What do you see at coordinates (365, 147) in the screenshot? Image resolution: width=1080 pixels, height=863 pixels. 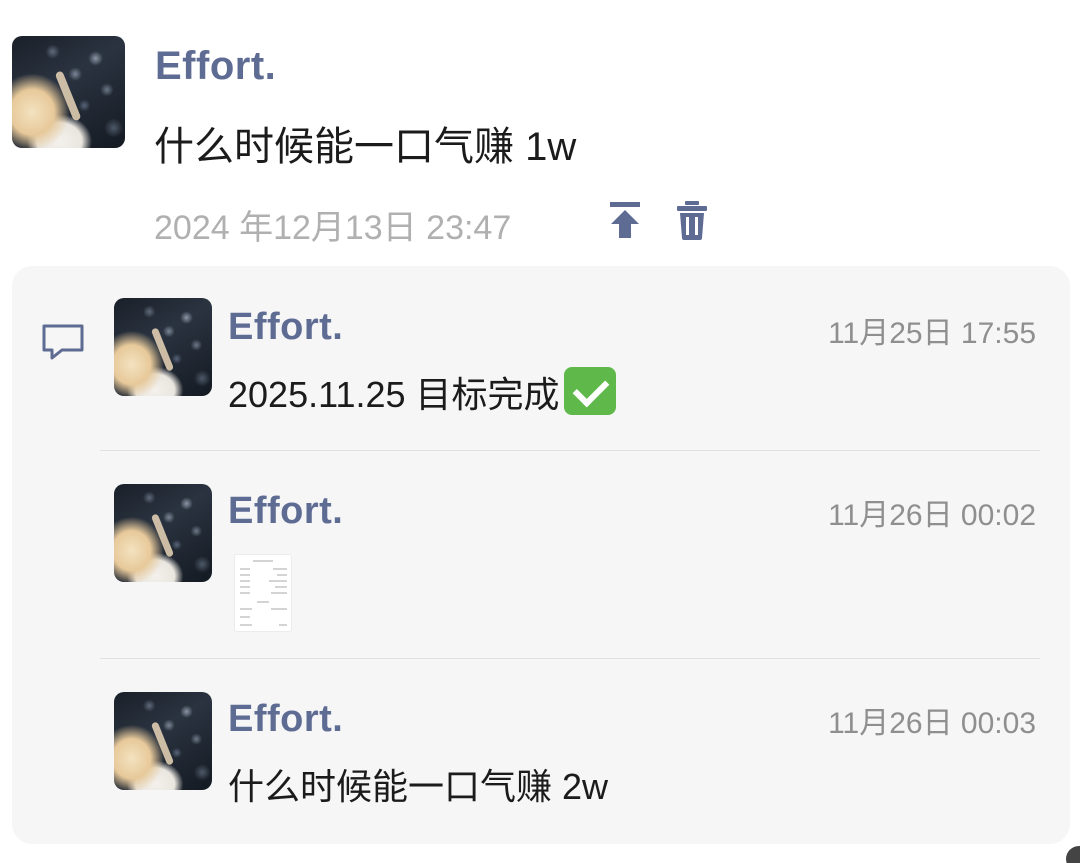 I see `post-text: 什么时候能一口气赚 1w` at bounding box center [365, 147].